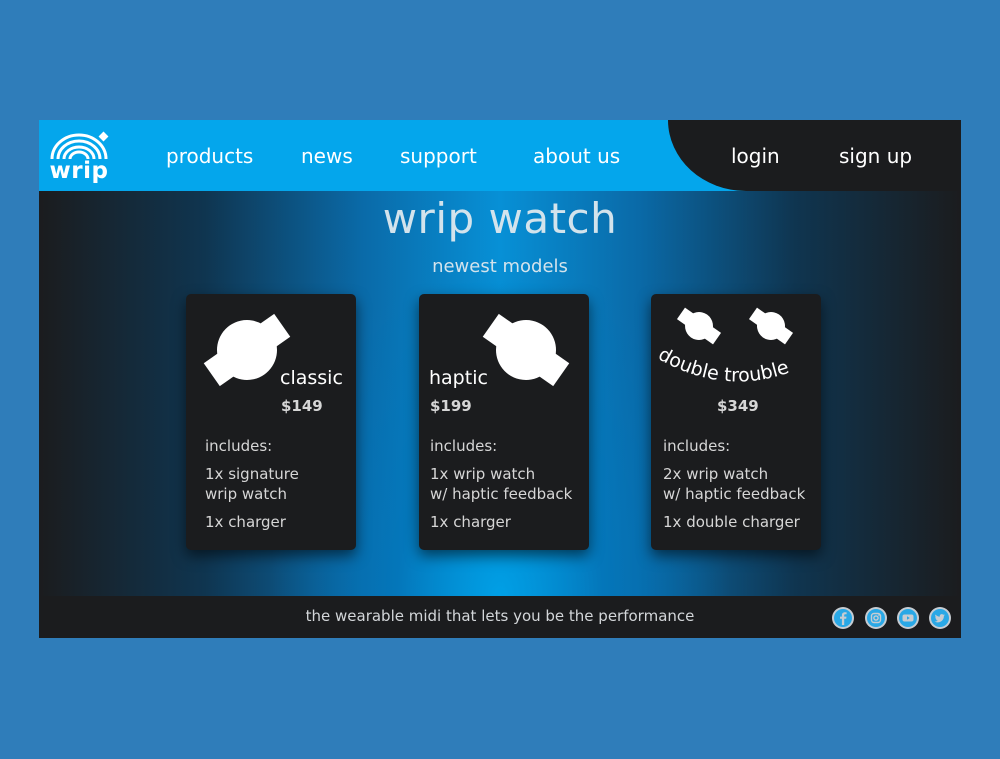 This screenshot has width=1000, height=759. I want to click on nav-products: products, so click(209, 156).